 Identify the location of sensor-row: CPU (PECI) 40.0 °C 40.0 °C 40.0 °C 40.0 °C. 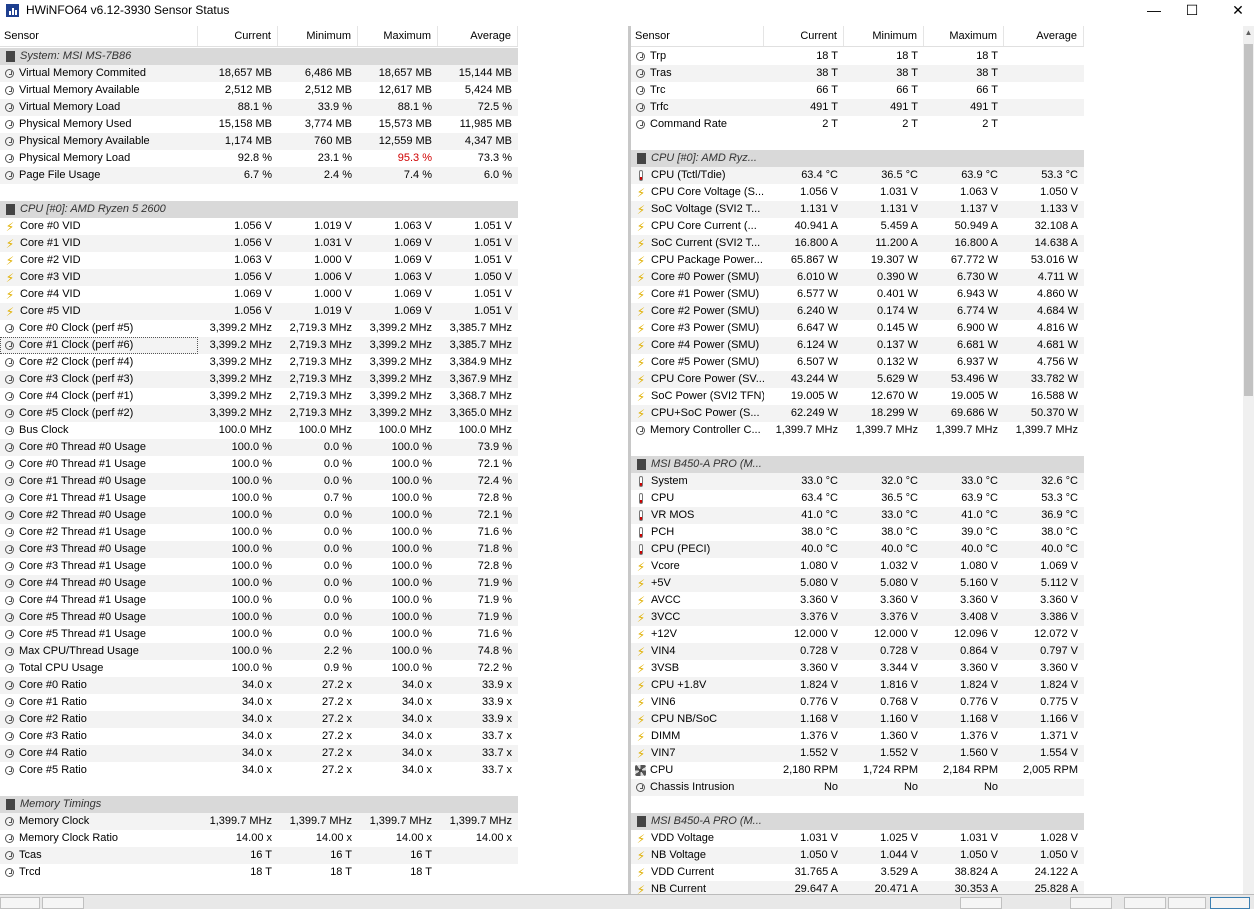
(857, 549).